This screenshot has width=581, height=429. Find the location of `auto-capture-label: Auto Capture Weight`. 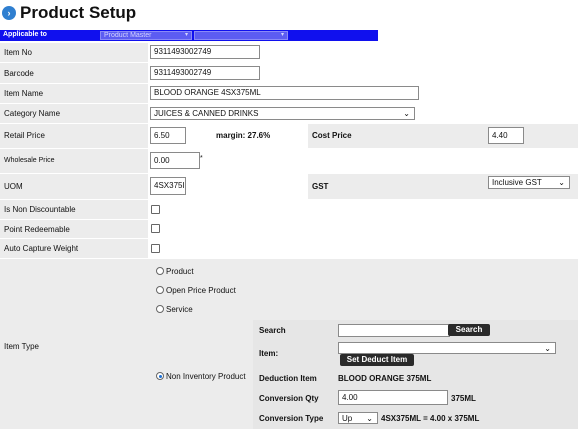

auto-capture-label: Auto Capture Weight is located at coordinates (41, 248).